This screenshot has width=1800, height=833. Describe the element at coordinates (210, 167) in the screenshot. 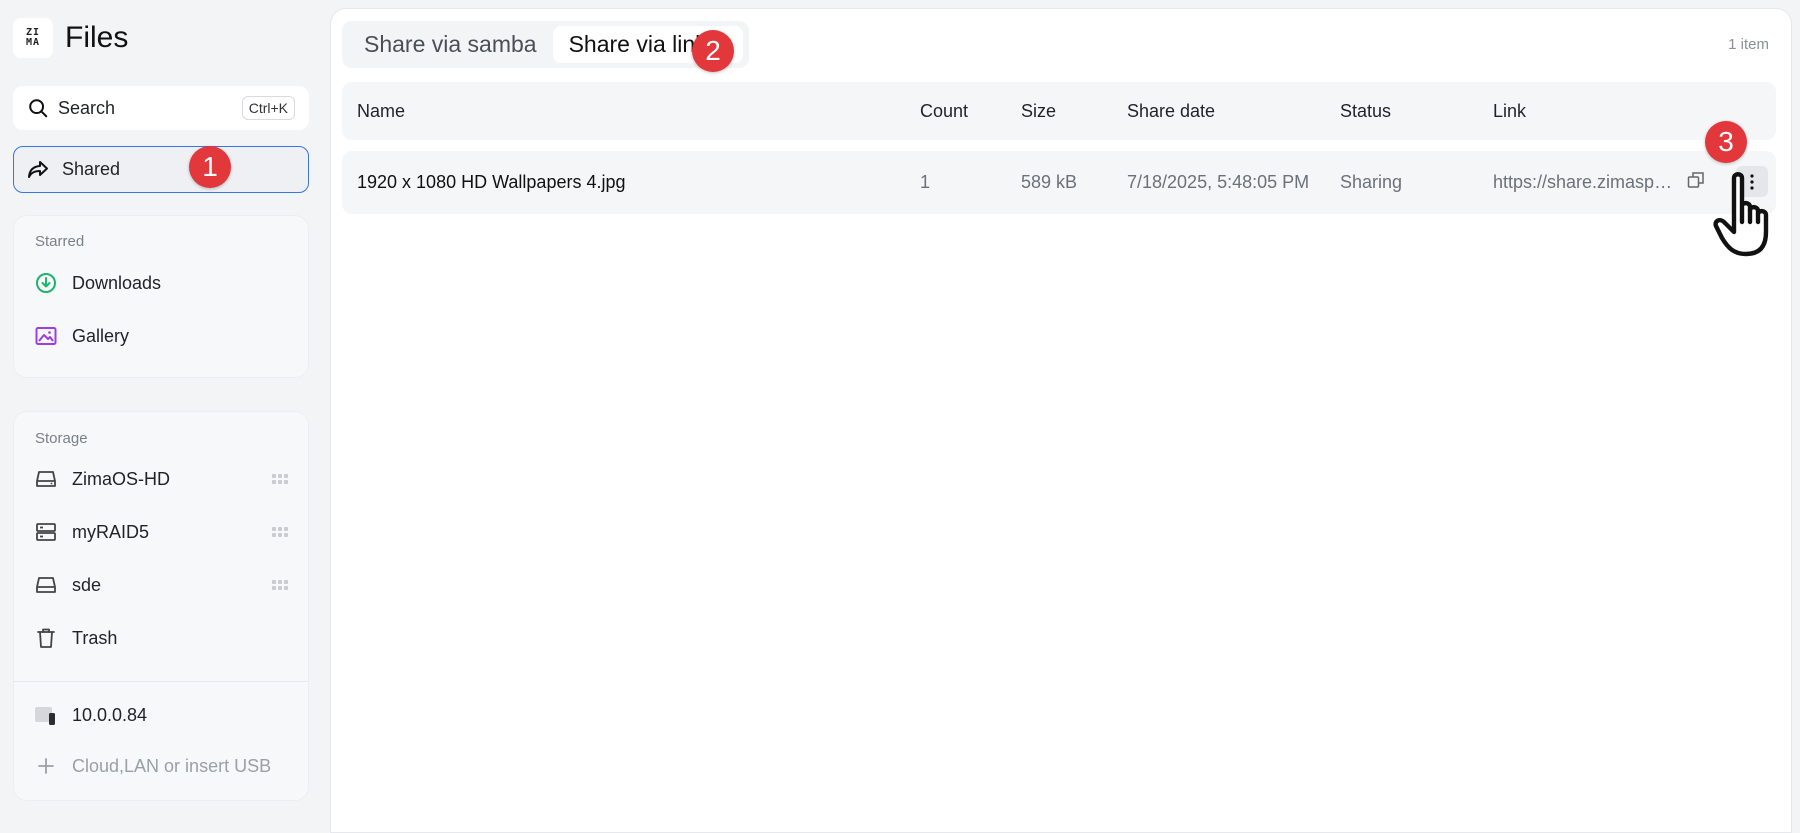

I see `step-badge-1: 1` at that location.